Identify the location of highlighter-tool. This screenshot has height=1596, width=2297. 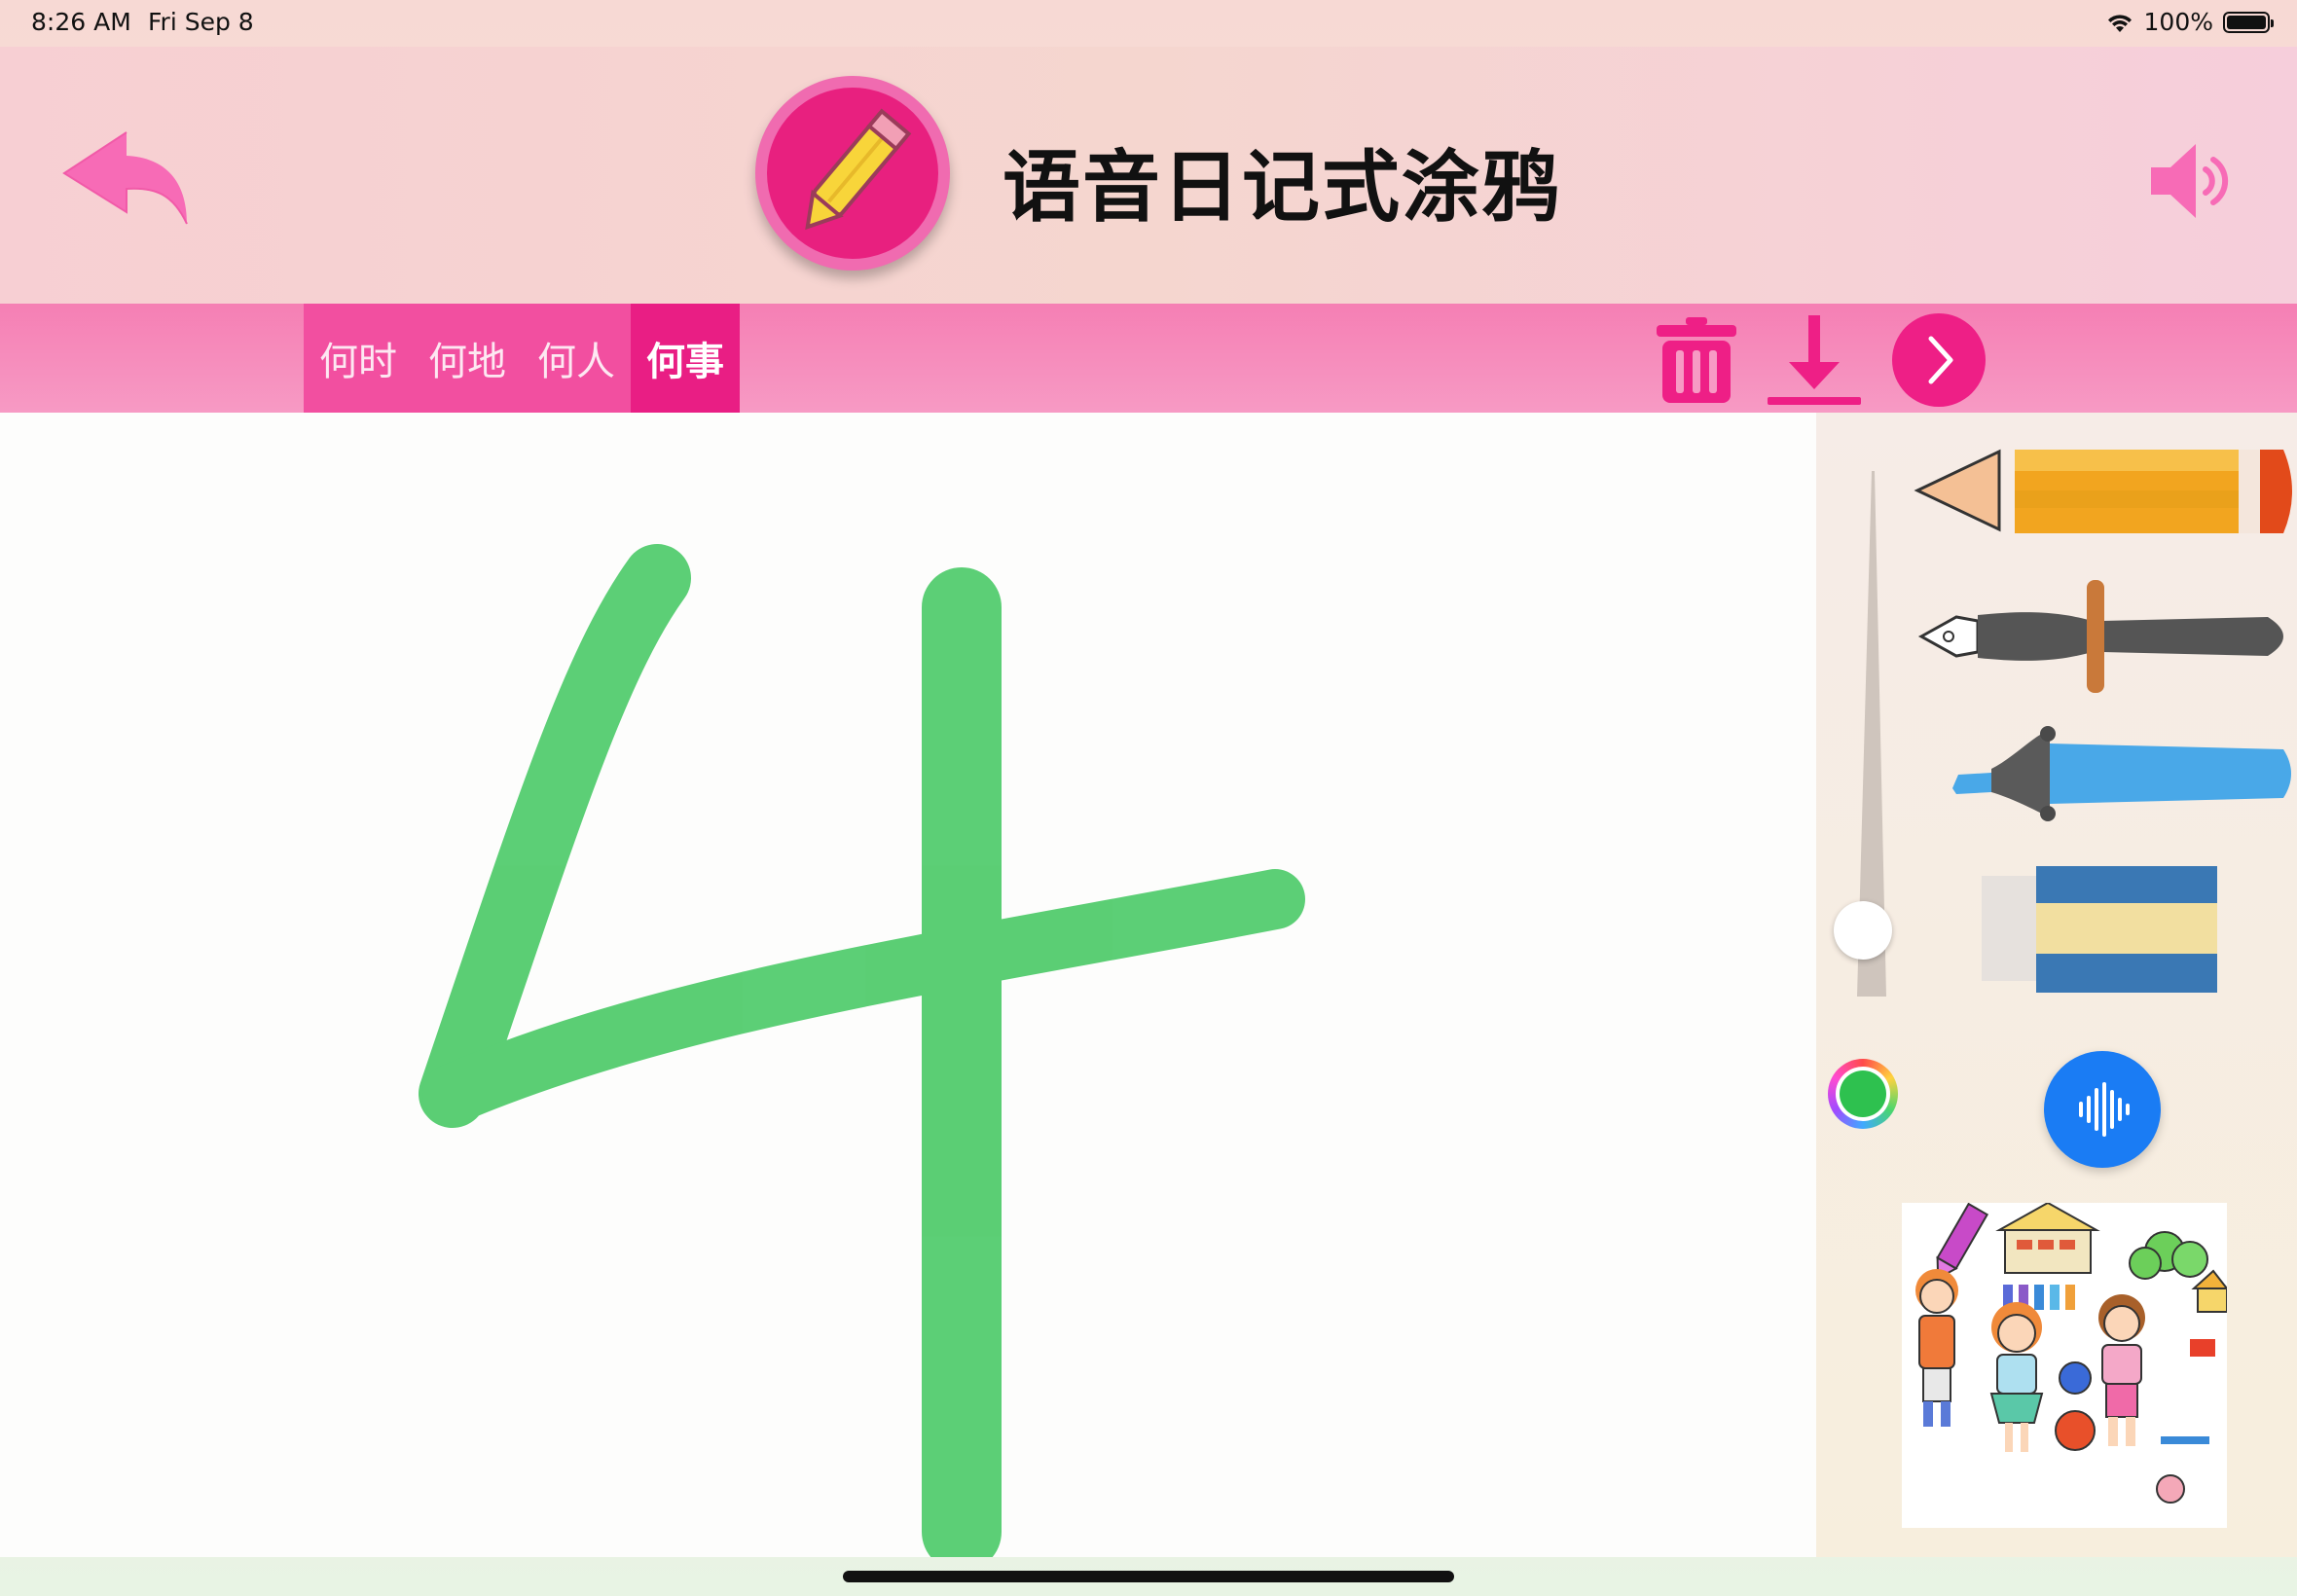
(2124, 773).